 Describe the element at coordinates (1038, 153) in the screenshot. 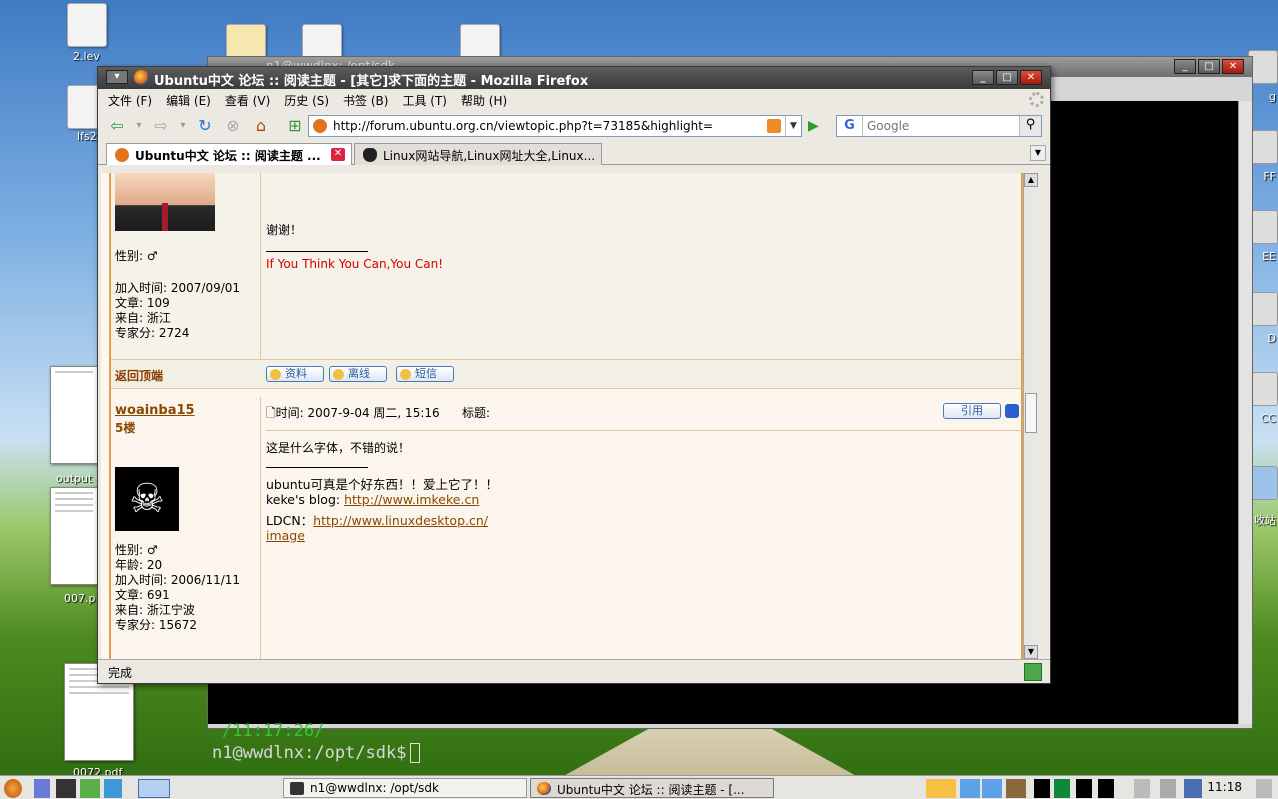

I see `tab-list-icon: ▼` at that location.